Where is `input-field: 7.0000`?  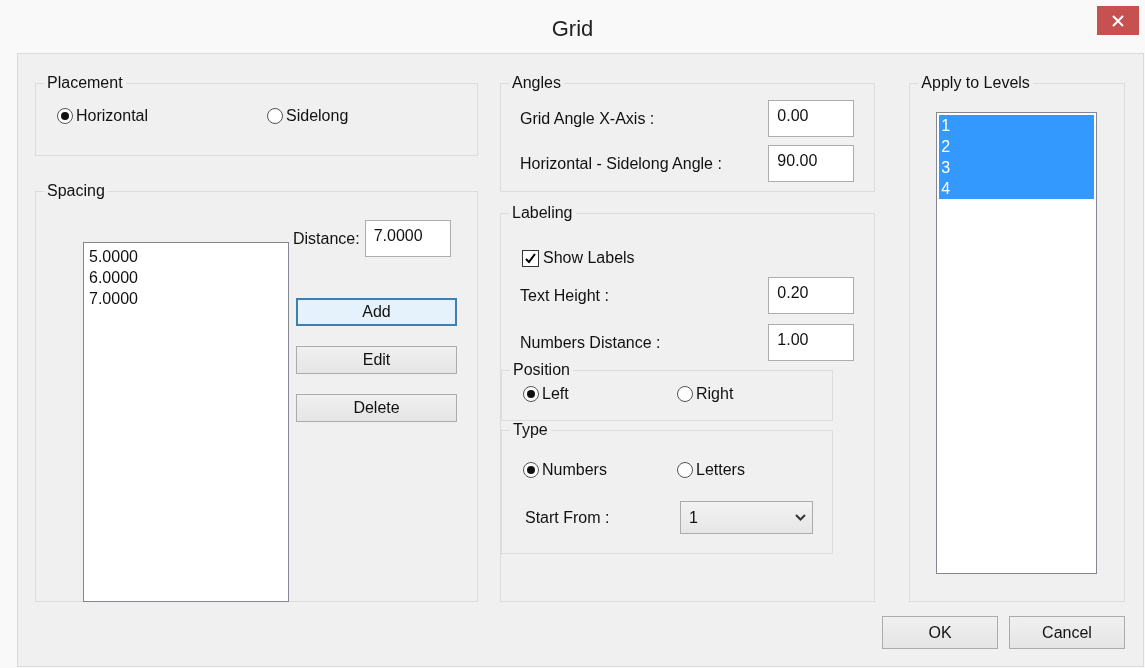 input-field: 7.0000 is located at coordinates (407, 238).